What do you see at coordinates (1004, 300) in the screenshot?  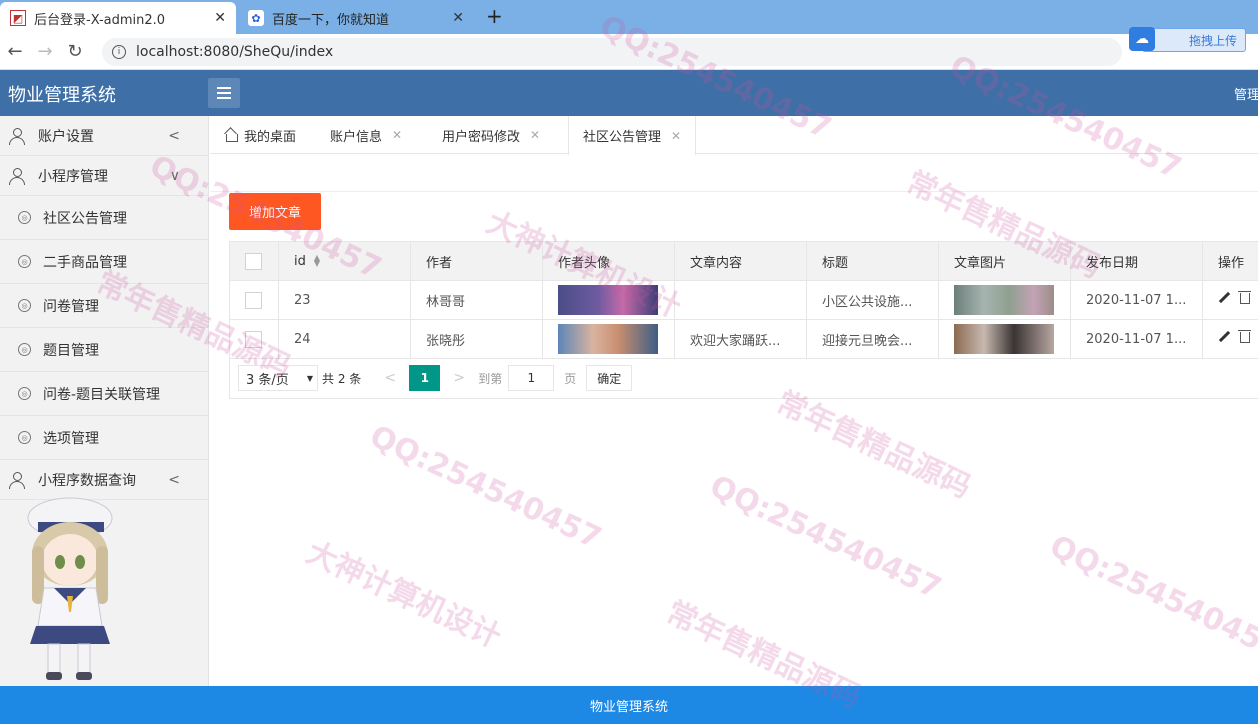 I see `article-image` at bounding box center [1004, 300].